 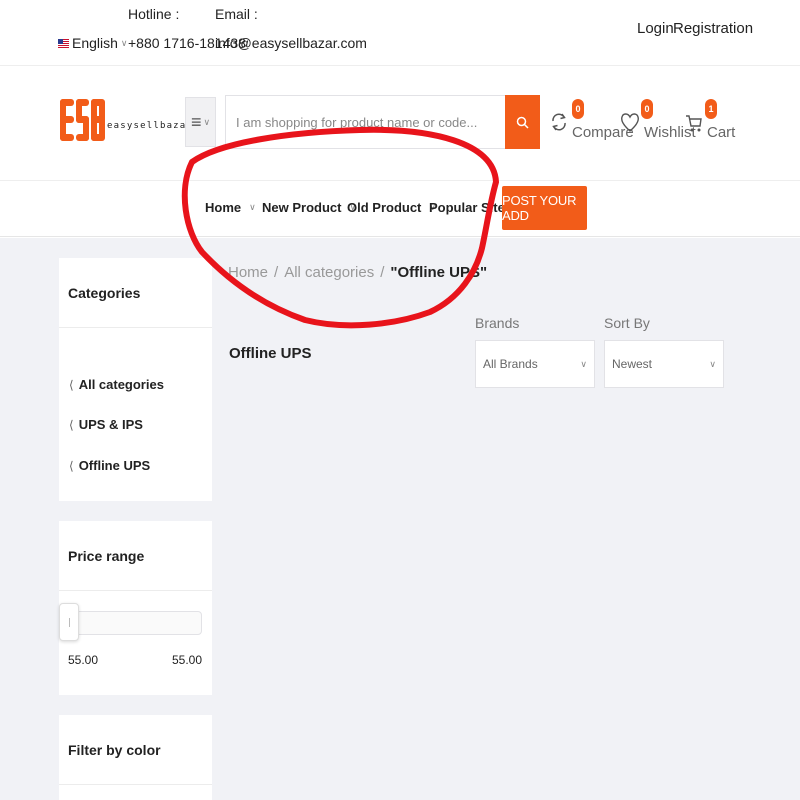 I want to click on registration-link: Registration, so click(x=713, y=28).